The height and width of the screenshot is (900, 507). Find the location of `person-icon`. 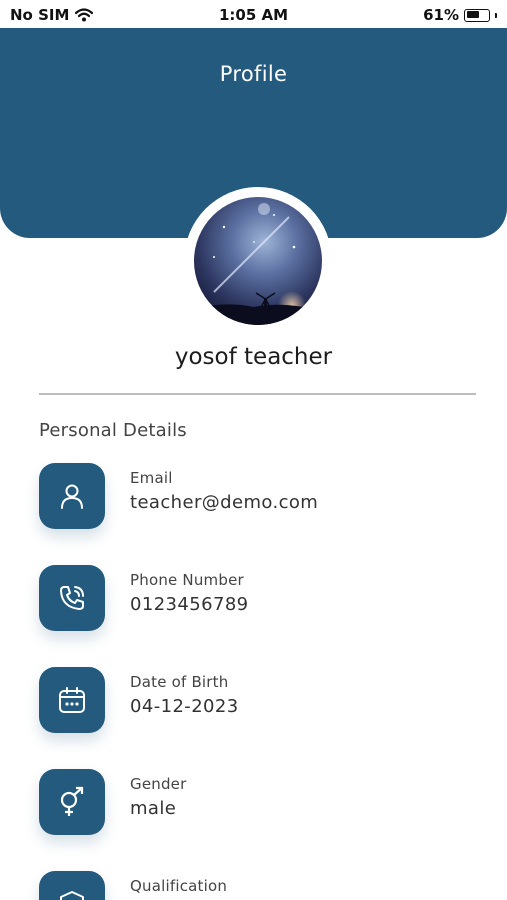

person-icon is located at coordinates (72, 496).